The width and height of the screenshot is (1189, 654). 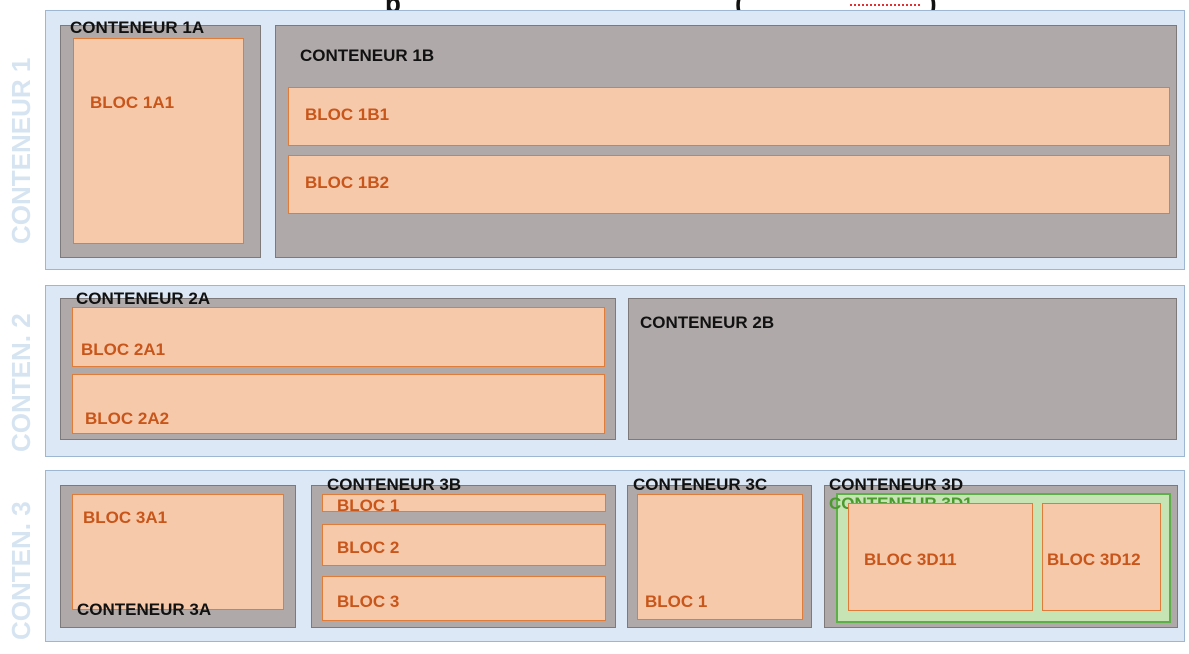 What do you see at coordinates (144, 609) in the screenshot?
I see `container-3a-label: CONTENEUR 3A` at bounding box center [144, 609].